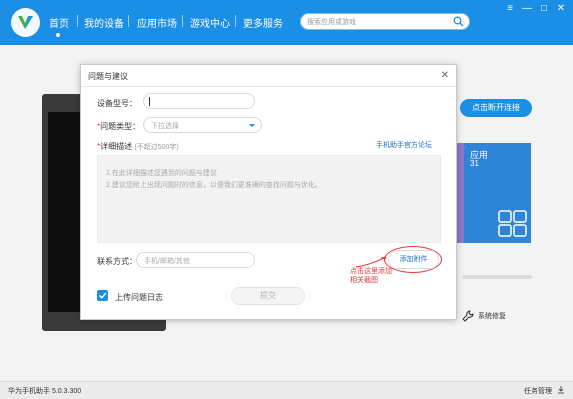 The width and height of the screenshot is (573, 399). What do you see at coordinates (149, 101) in the screenshot?
I see `text-caret` at bounding box center [149, 101].